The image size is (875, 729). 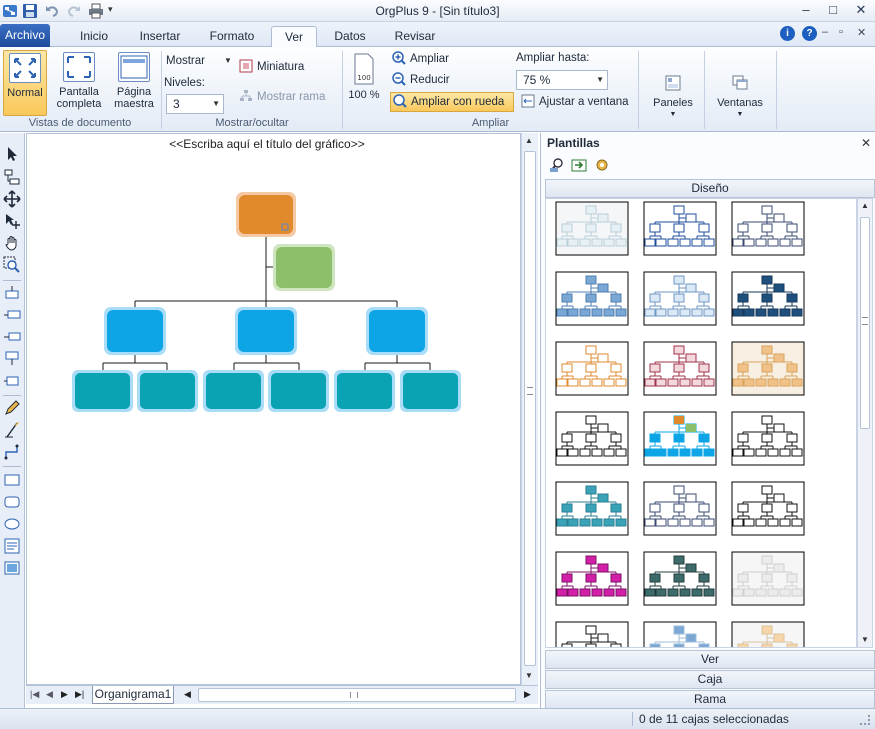 What do you see at coordinates (364, 76) in the screenshot?
I see `zoom-100-button: 100 100 %` at bounding box center [364, 76].